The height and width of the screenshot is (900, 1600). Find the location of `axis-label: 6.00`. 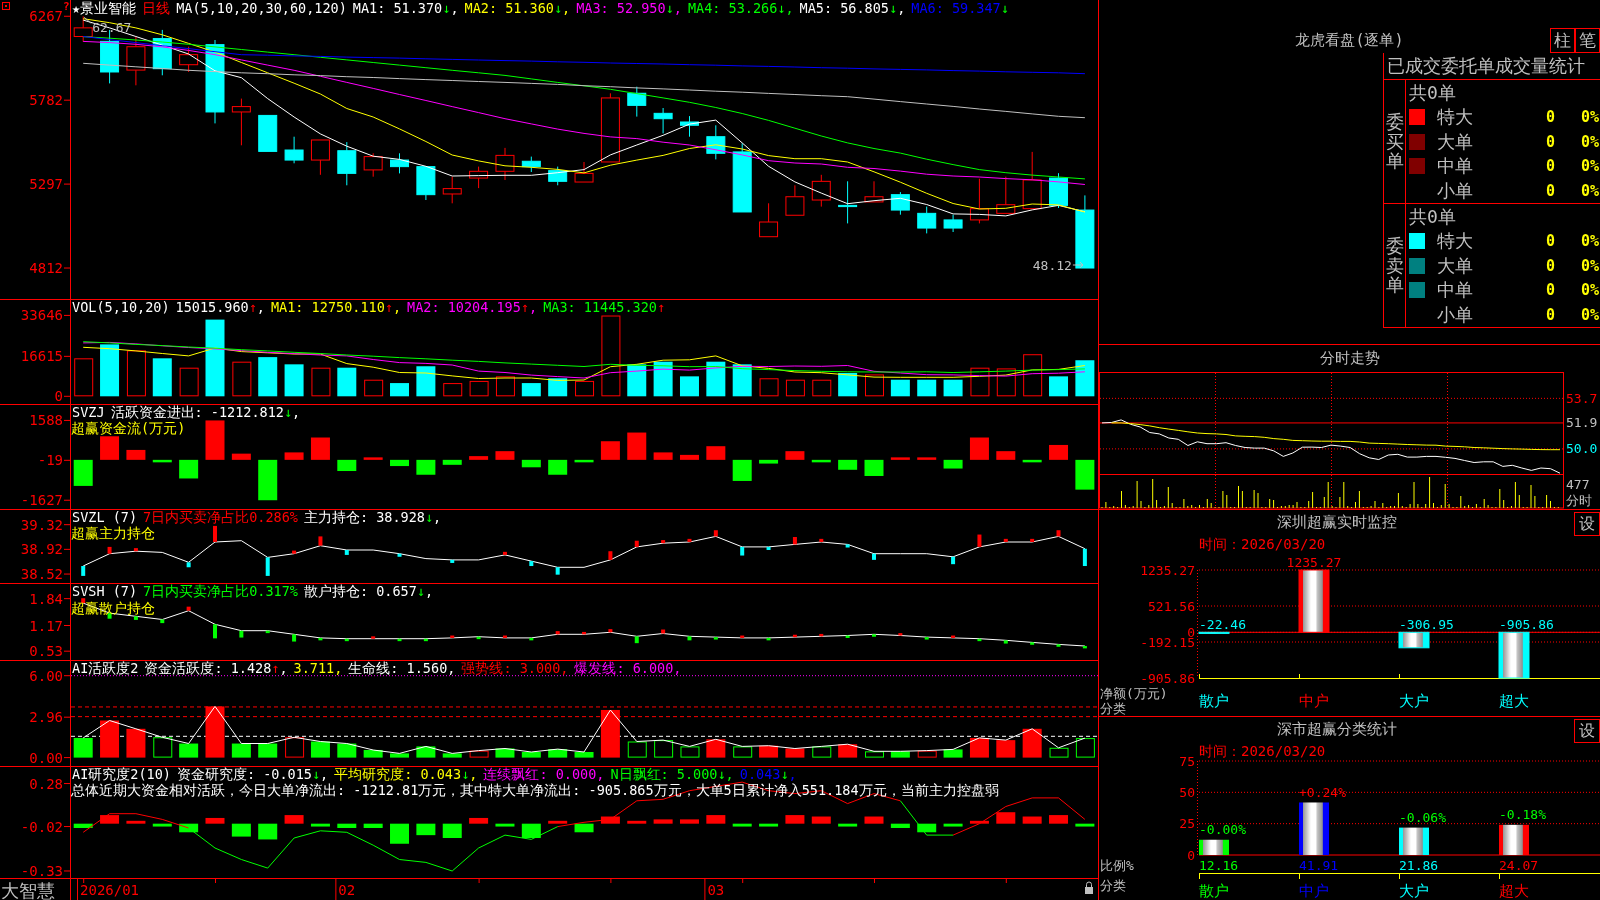

axis-label: 6.00 is located at coordinates (46, 675).